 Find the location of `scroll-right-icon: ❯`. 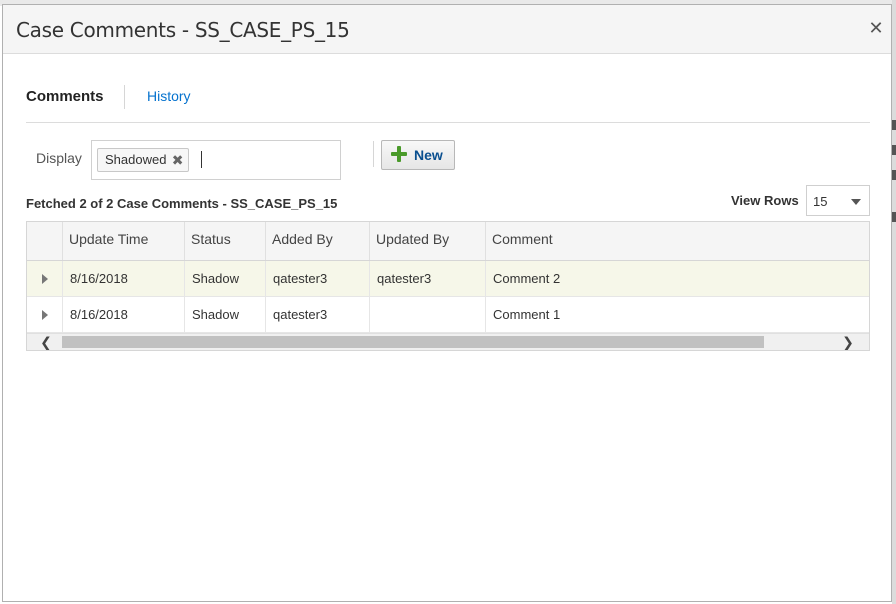

scroll-right-icon: ❯ is located at coordinates (848, 342).